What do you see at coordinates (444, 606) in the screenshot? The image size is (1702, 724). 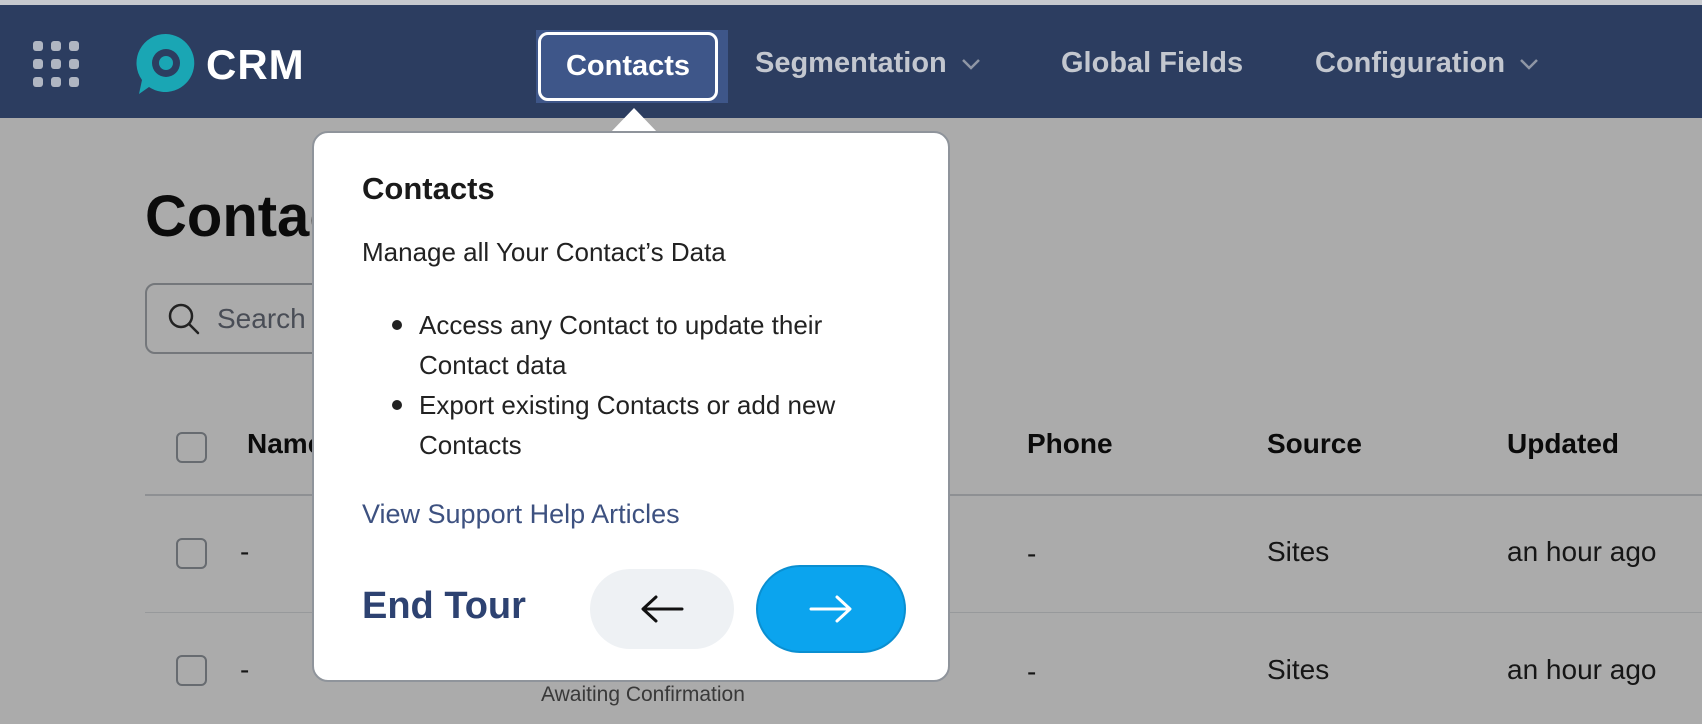 I see `end-tour-button: End Tour` at bounding box center [444, 606].